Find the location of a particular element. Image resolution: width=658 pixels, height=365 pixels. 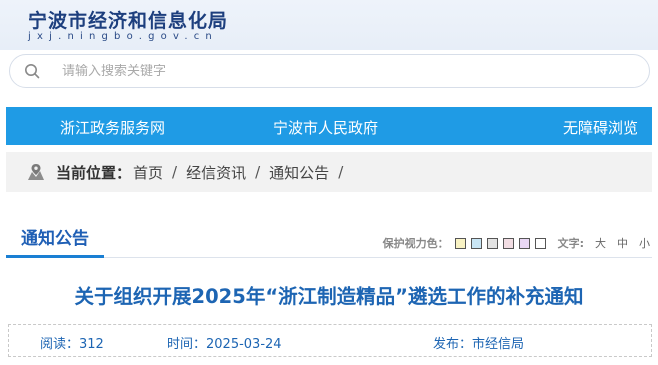

breadcrumb-home: 首页 is located at coordinates (148, 172).